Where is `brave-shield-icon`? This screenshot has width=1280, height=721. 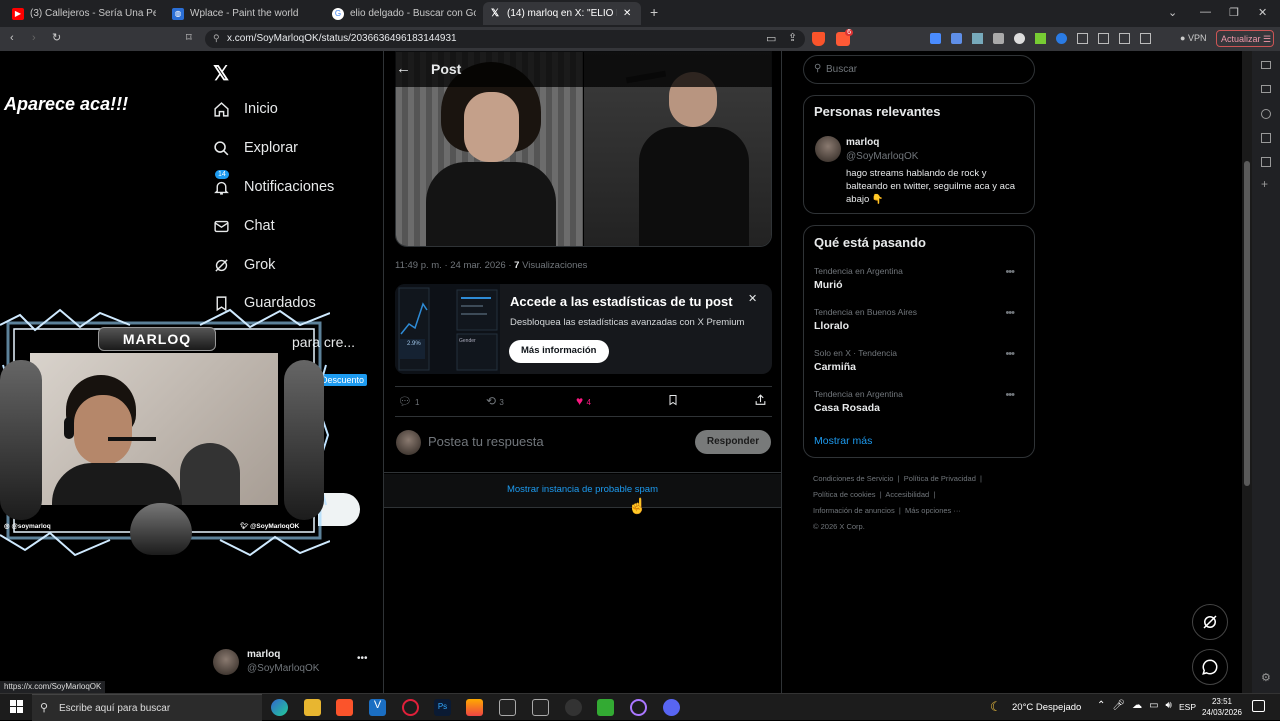 brave-shield-icon is located at coordinates (818, 39).